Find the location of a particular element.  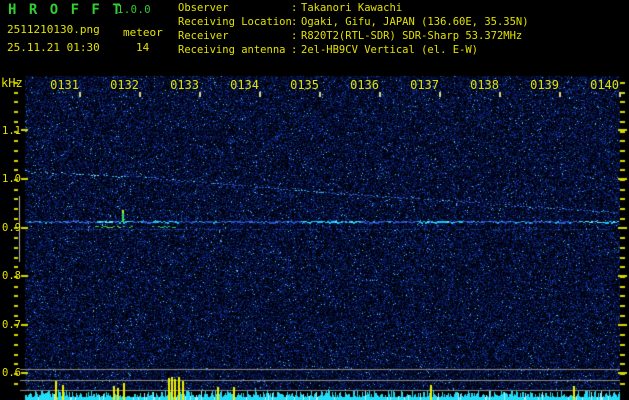

freq-label-0.7: 0.7 is located at coordinates (11, 324).